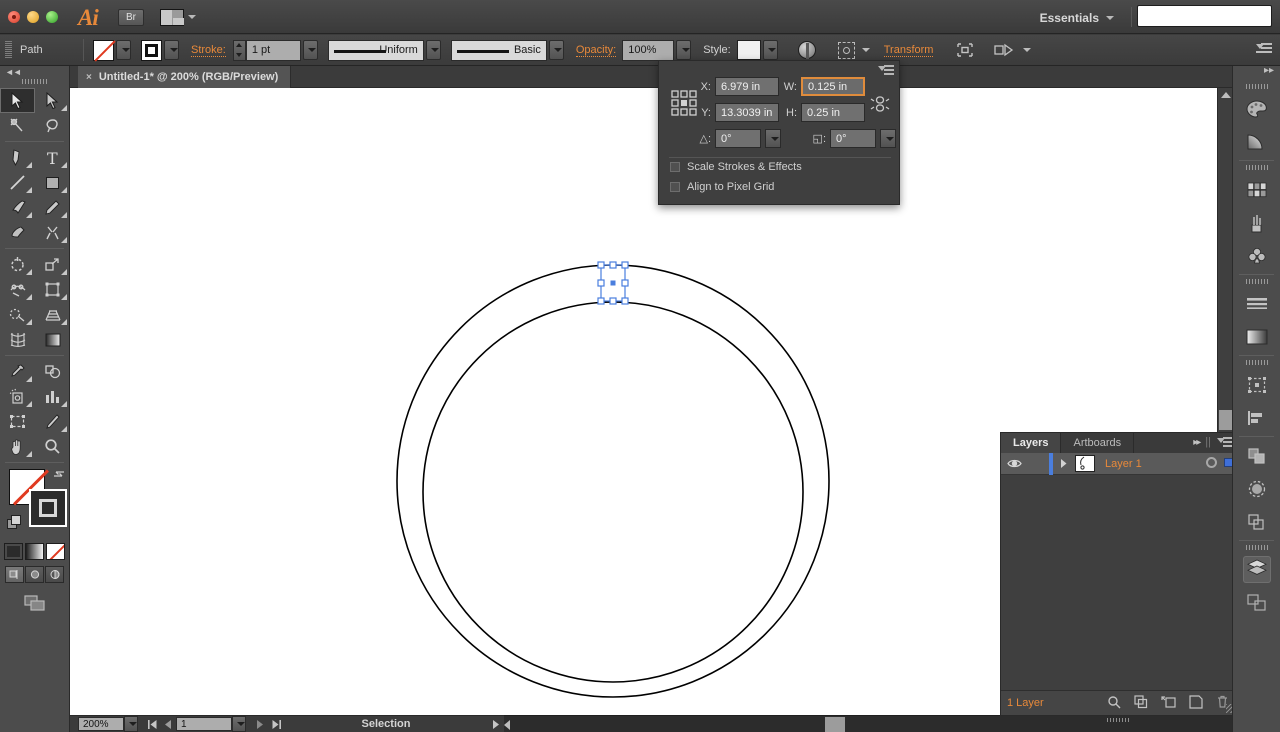 The image size is (1280, 732). Describe the element at coordinates (14, 17) in the screenshot. I see `close-window-button` at that location.